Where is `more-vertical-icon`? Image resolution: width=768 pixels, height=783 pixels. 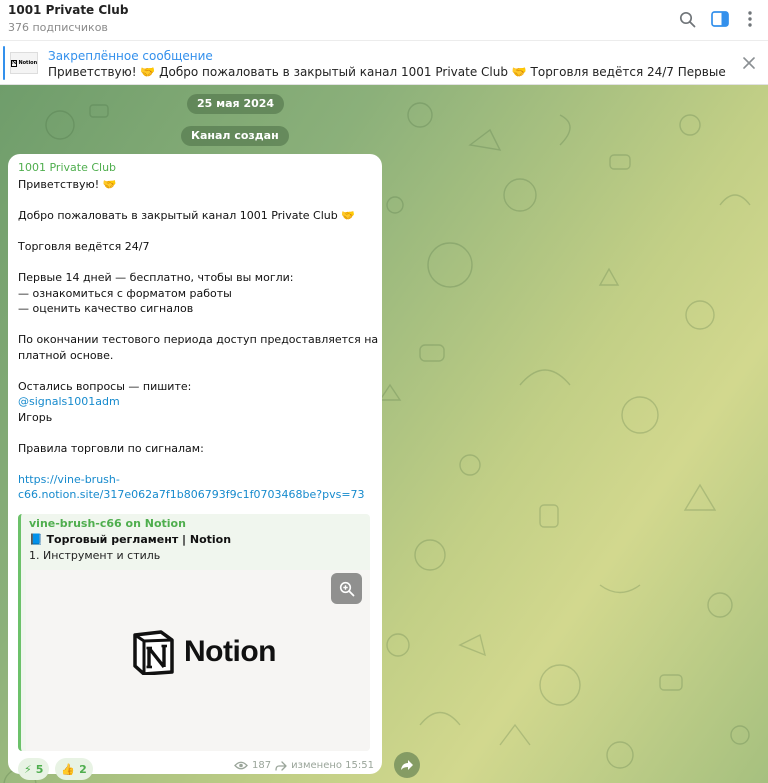 more-vertical-icon is located at coordinates (750, 19).